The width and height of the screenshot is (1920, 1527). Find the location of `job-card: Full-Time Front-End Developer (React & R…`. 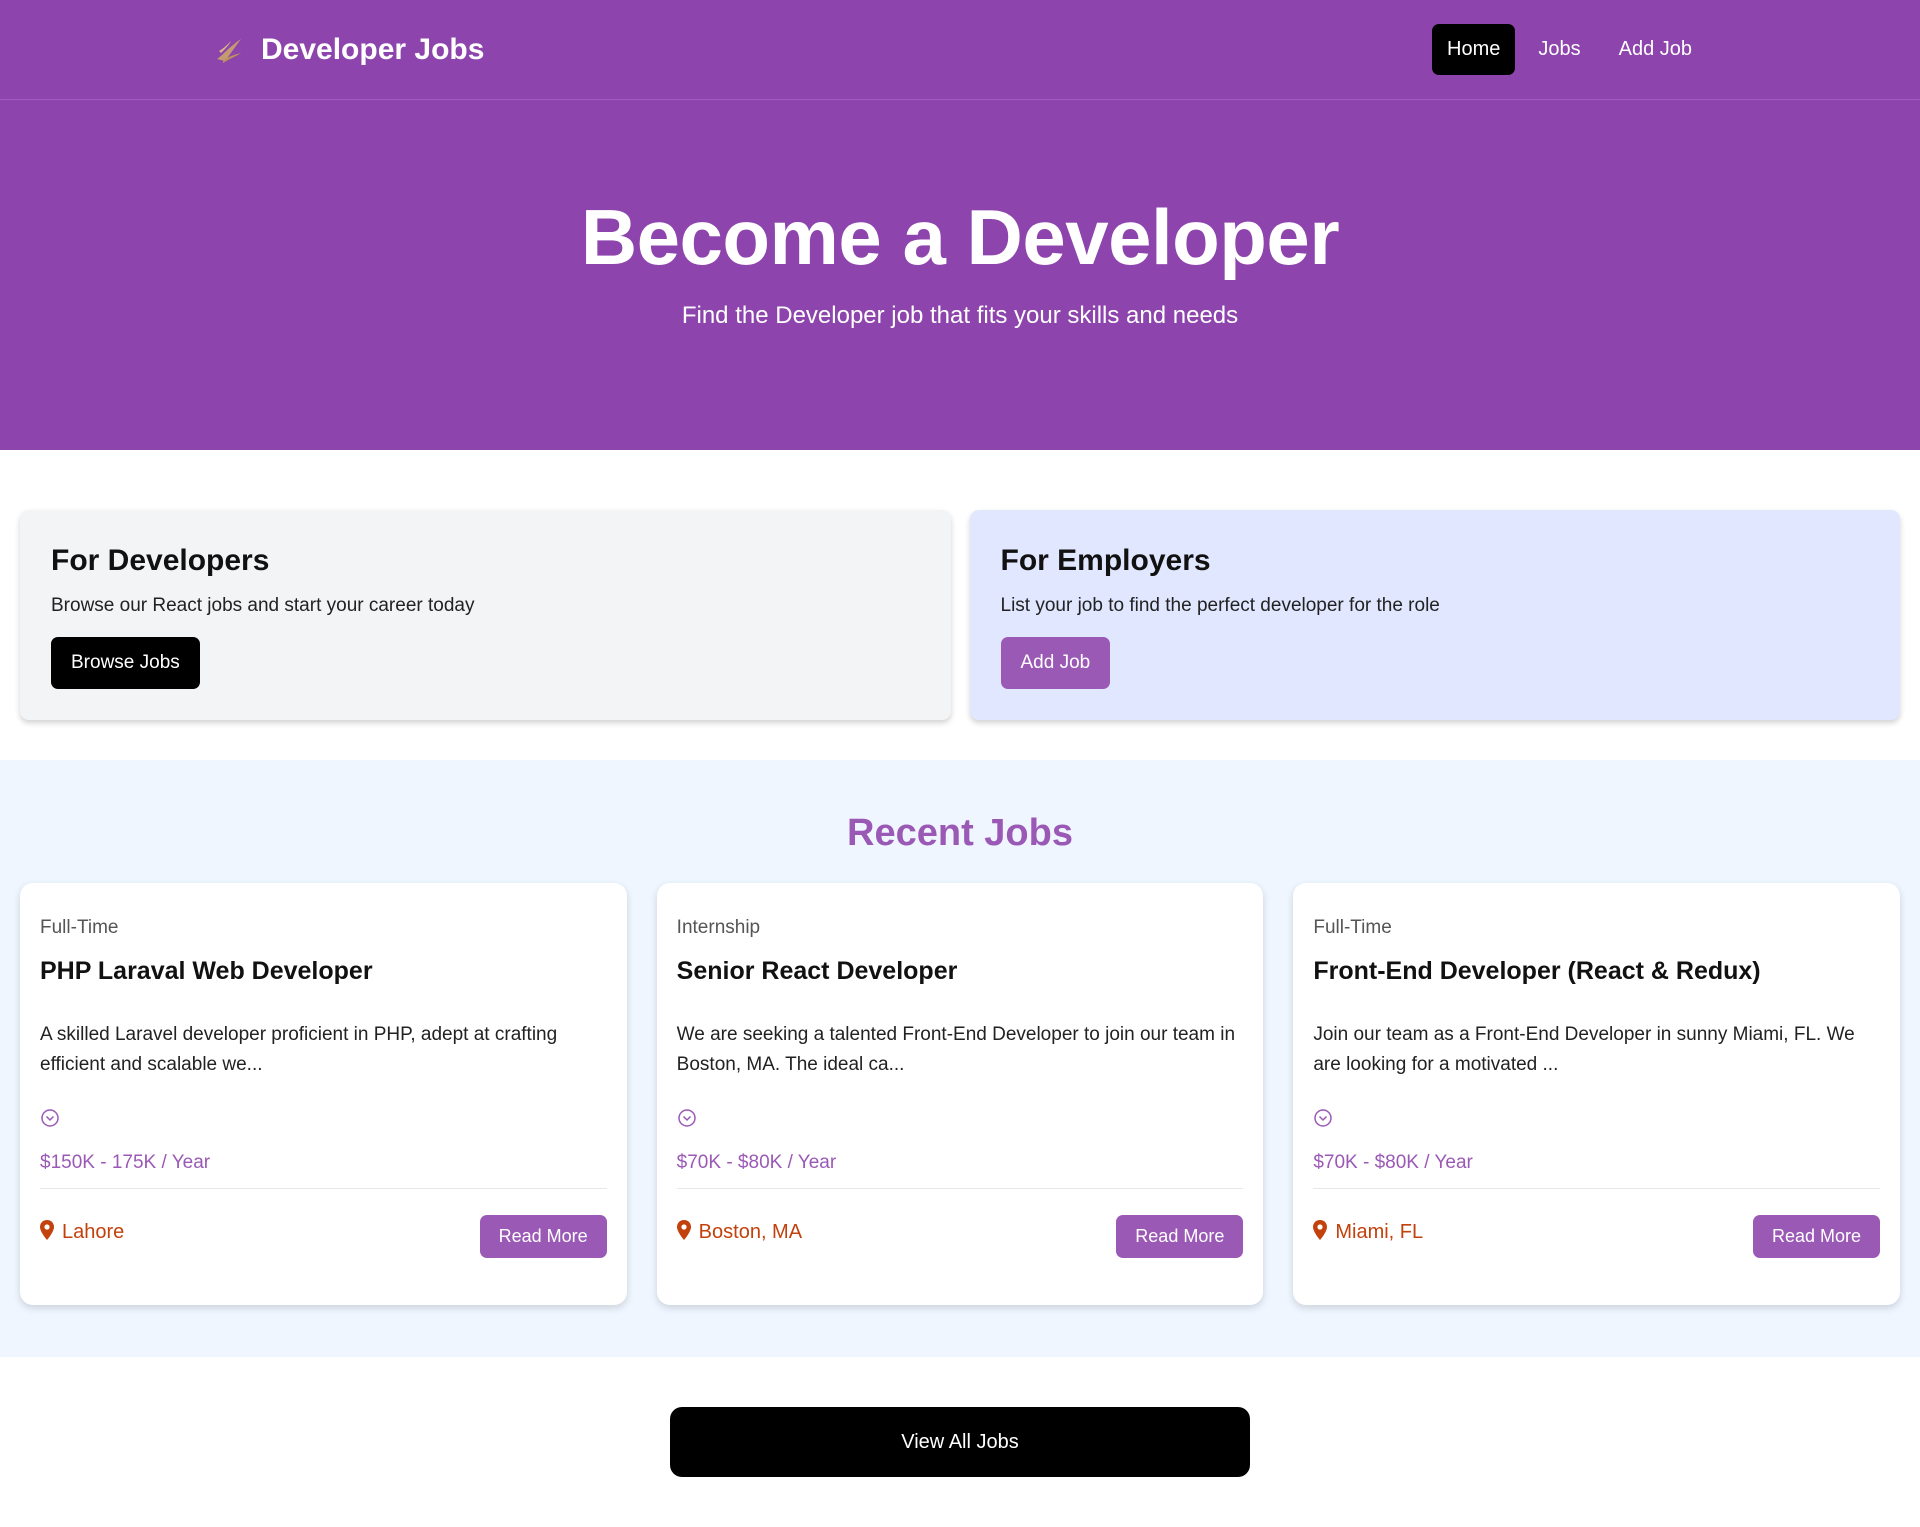

job-card: Full-Time Front-End Developer (React & R… is located at coordinates (1597, 1094).